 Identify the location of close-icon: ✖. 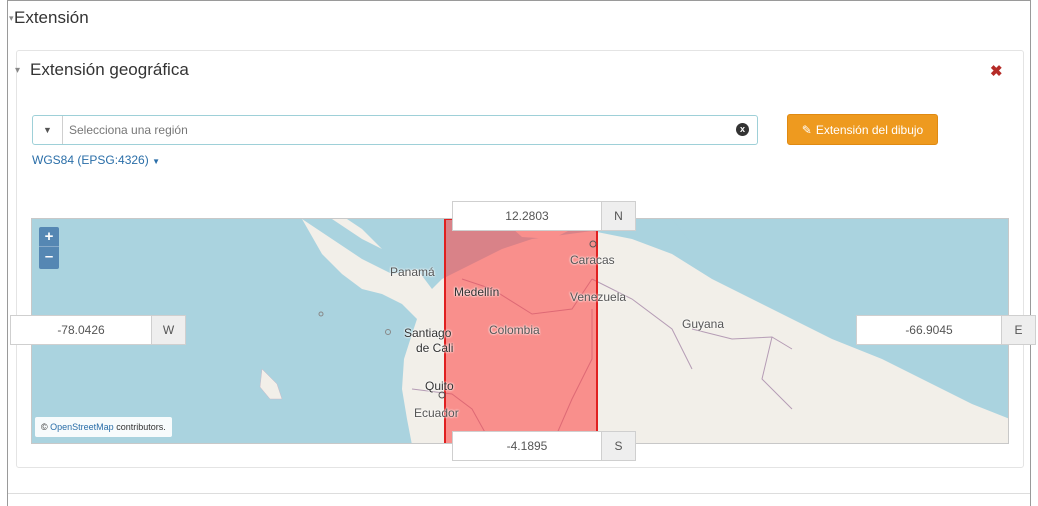
(996, 71).